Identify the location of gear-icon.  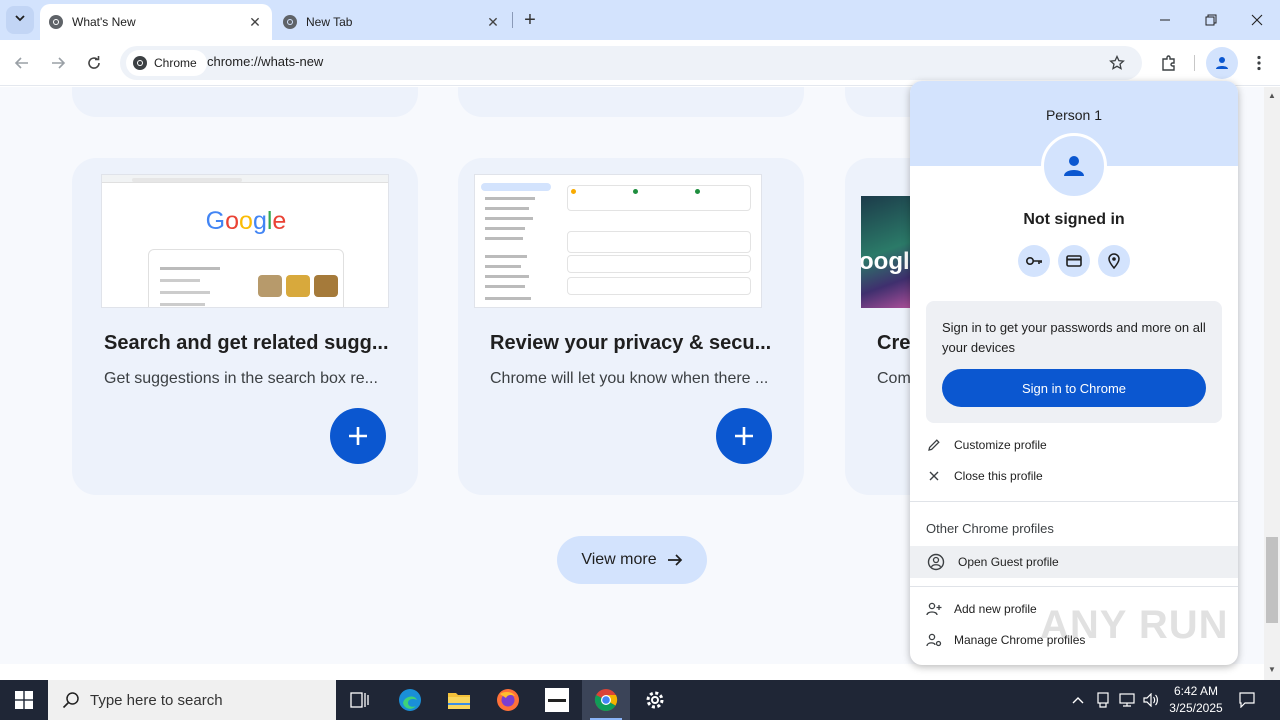
(655, 700).